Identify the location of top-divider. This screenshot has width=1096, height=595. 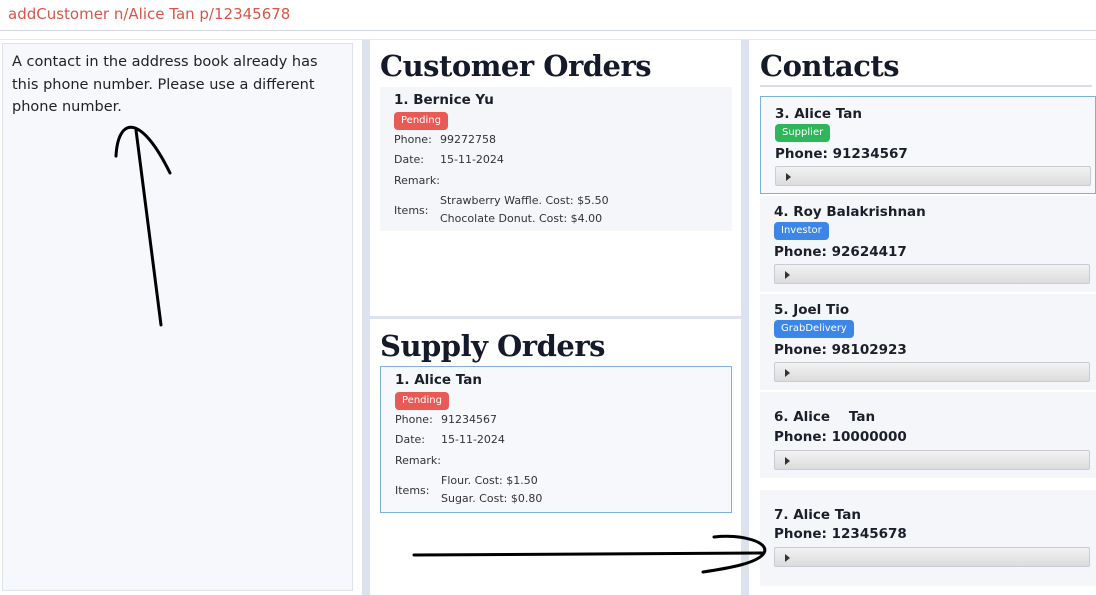
(548, 35).